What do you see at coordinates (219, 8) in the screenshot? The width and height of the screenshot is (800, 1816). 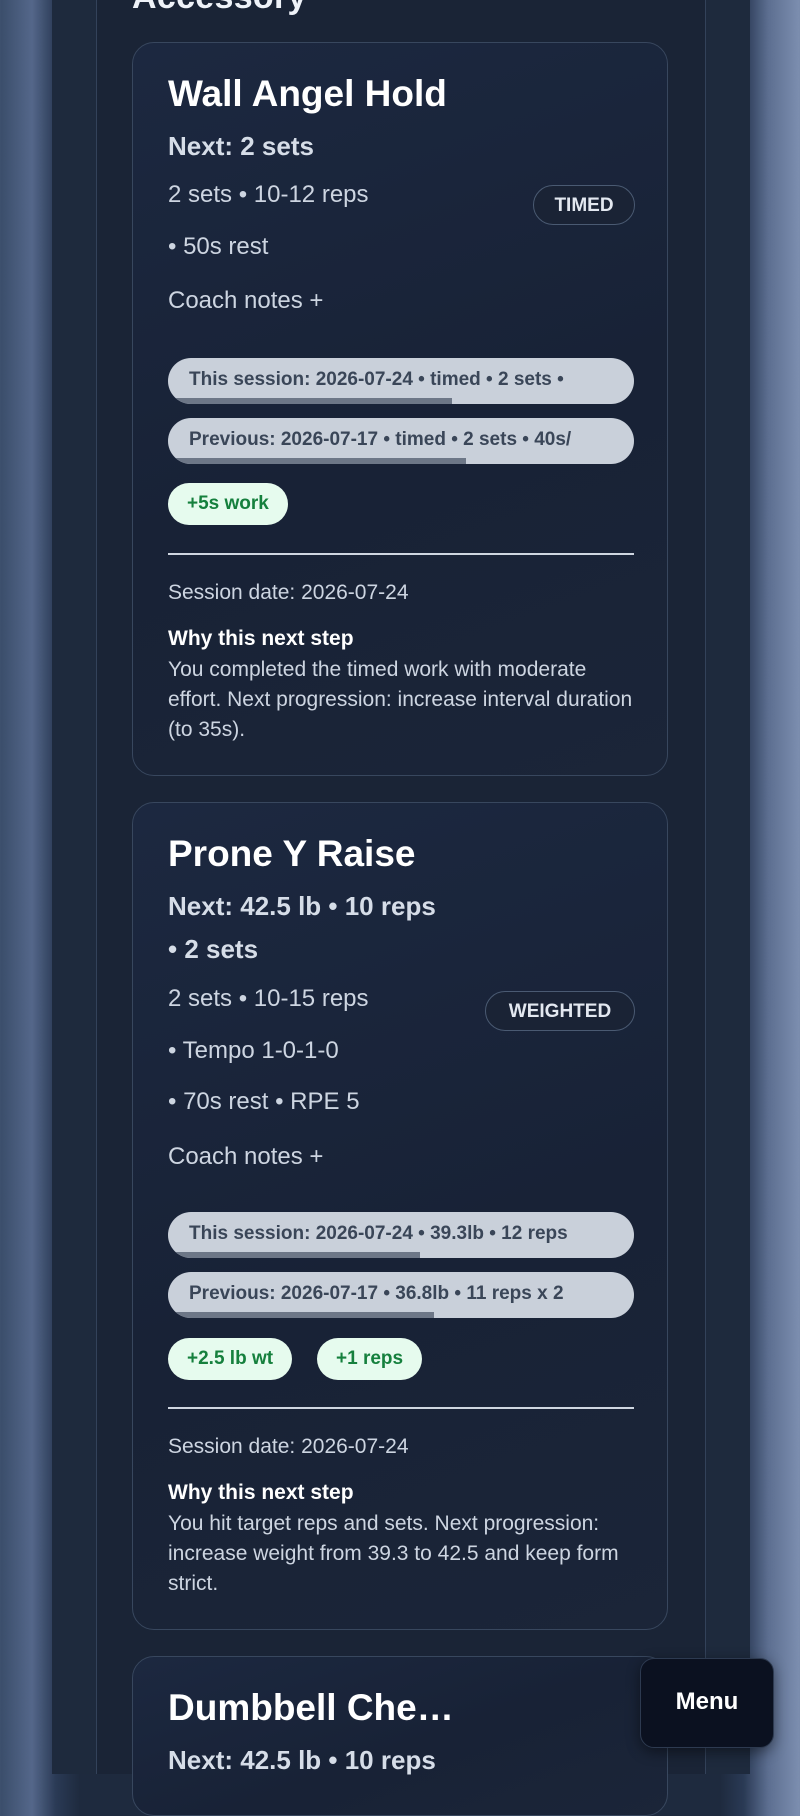 I see `section-title: Accessory` at bounding box center [219, 8].